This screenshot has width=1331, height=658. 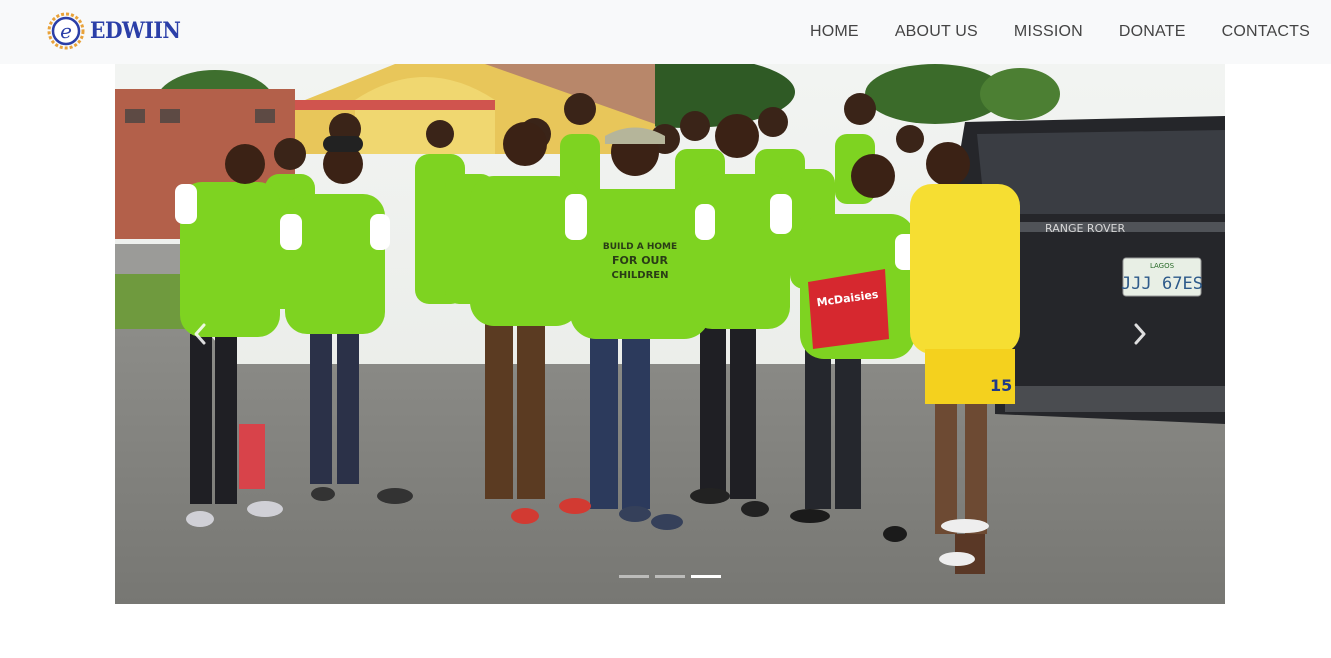 I want to click on shirt-print-line1: BUILD A HOME, so click(x=640, y=247).